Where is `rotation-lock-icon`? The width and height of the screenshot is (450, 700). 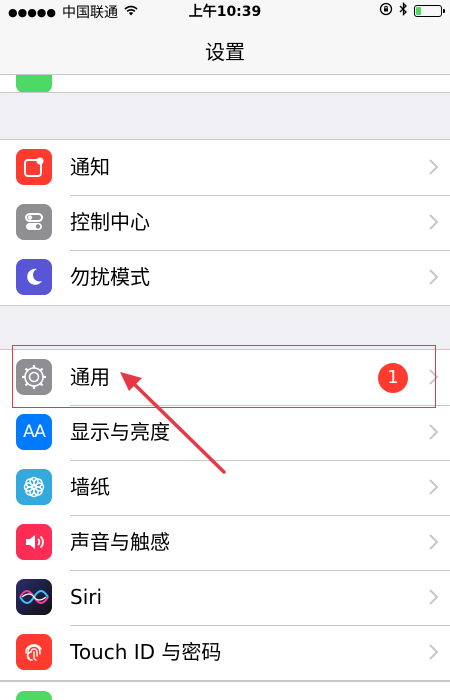 rotation-lock-icon is located at coordinates (386, 10).